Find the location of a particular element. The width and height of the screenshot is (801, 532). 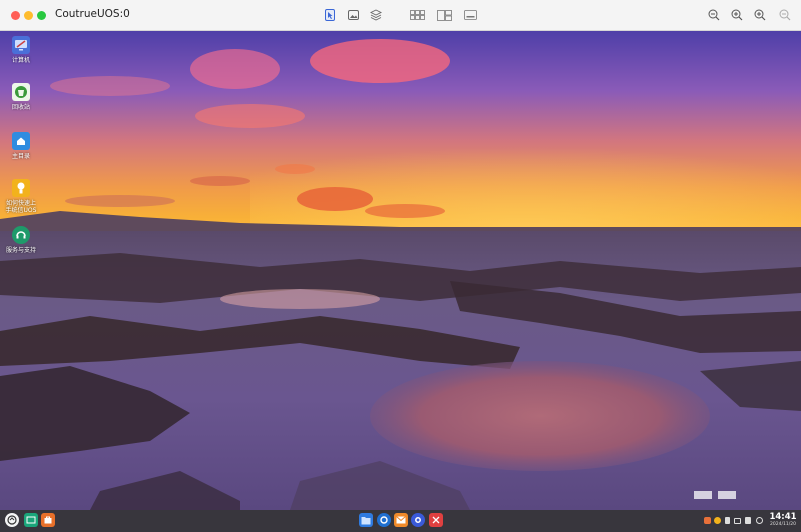

zoom-fit-icon is located at coordinates (759, 15).